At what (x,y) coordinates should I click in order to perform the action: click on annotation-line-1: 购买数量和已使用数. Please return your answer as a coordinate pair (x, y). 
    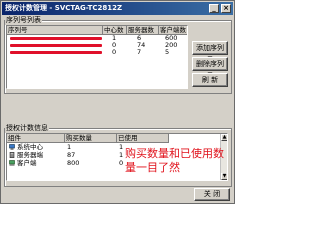
    Looking at the image, I should click on (174, 153).